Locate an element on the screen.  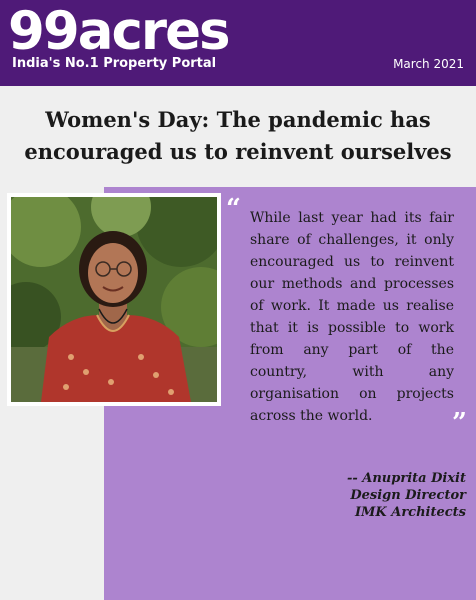
attribution-company: IMK Architects is located at coordinates (410, 512).